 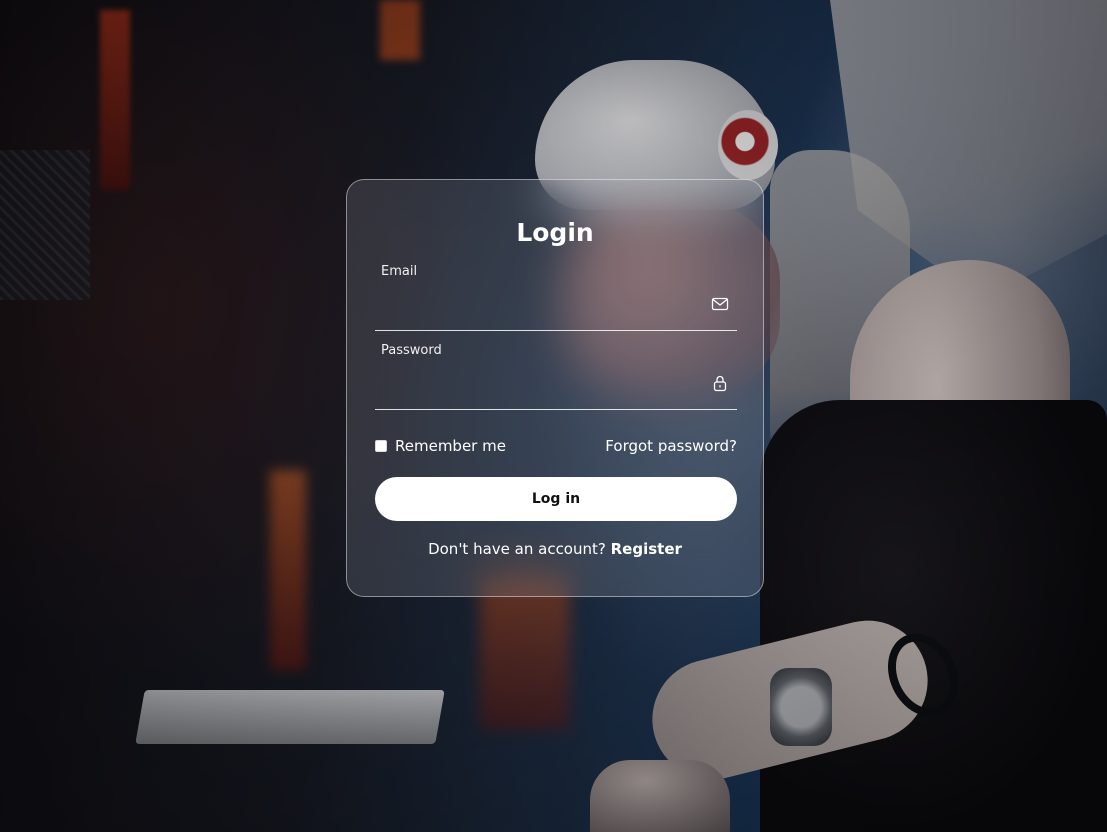 I want to click on password-input, so click(x=538, y=385).